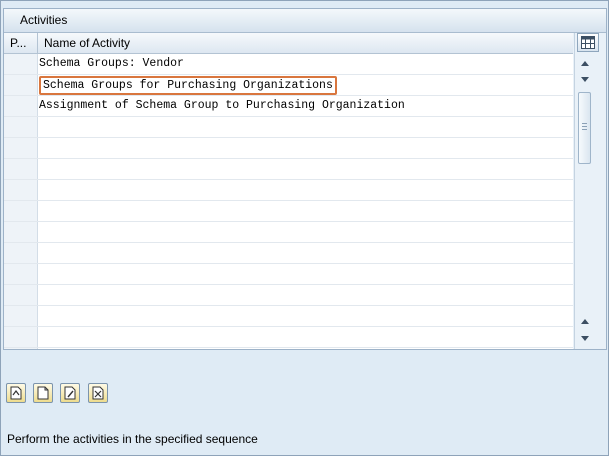  I want to click on delete-button, so click(98, 393).